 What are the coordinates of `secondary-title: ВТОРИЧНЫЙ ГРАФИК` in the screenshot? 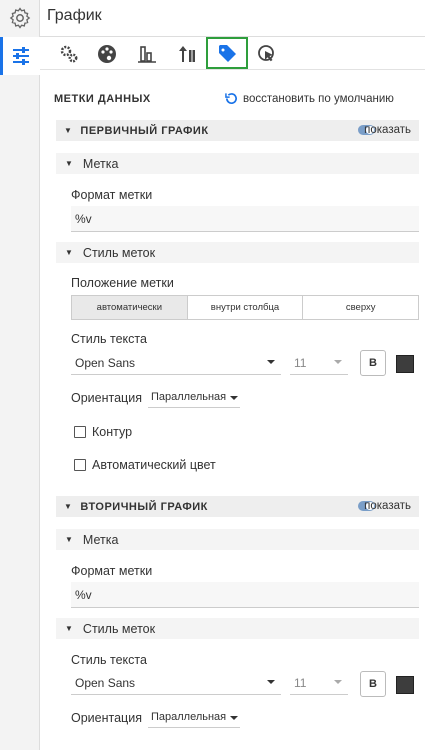 It's located at (144, 506).